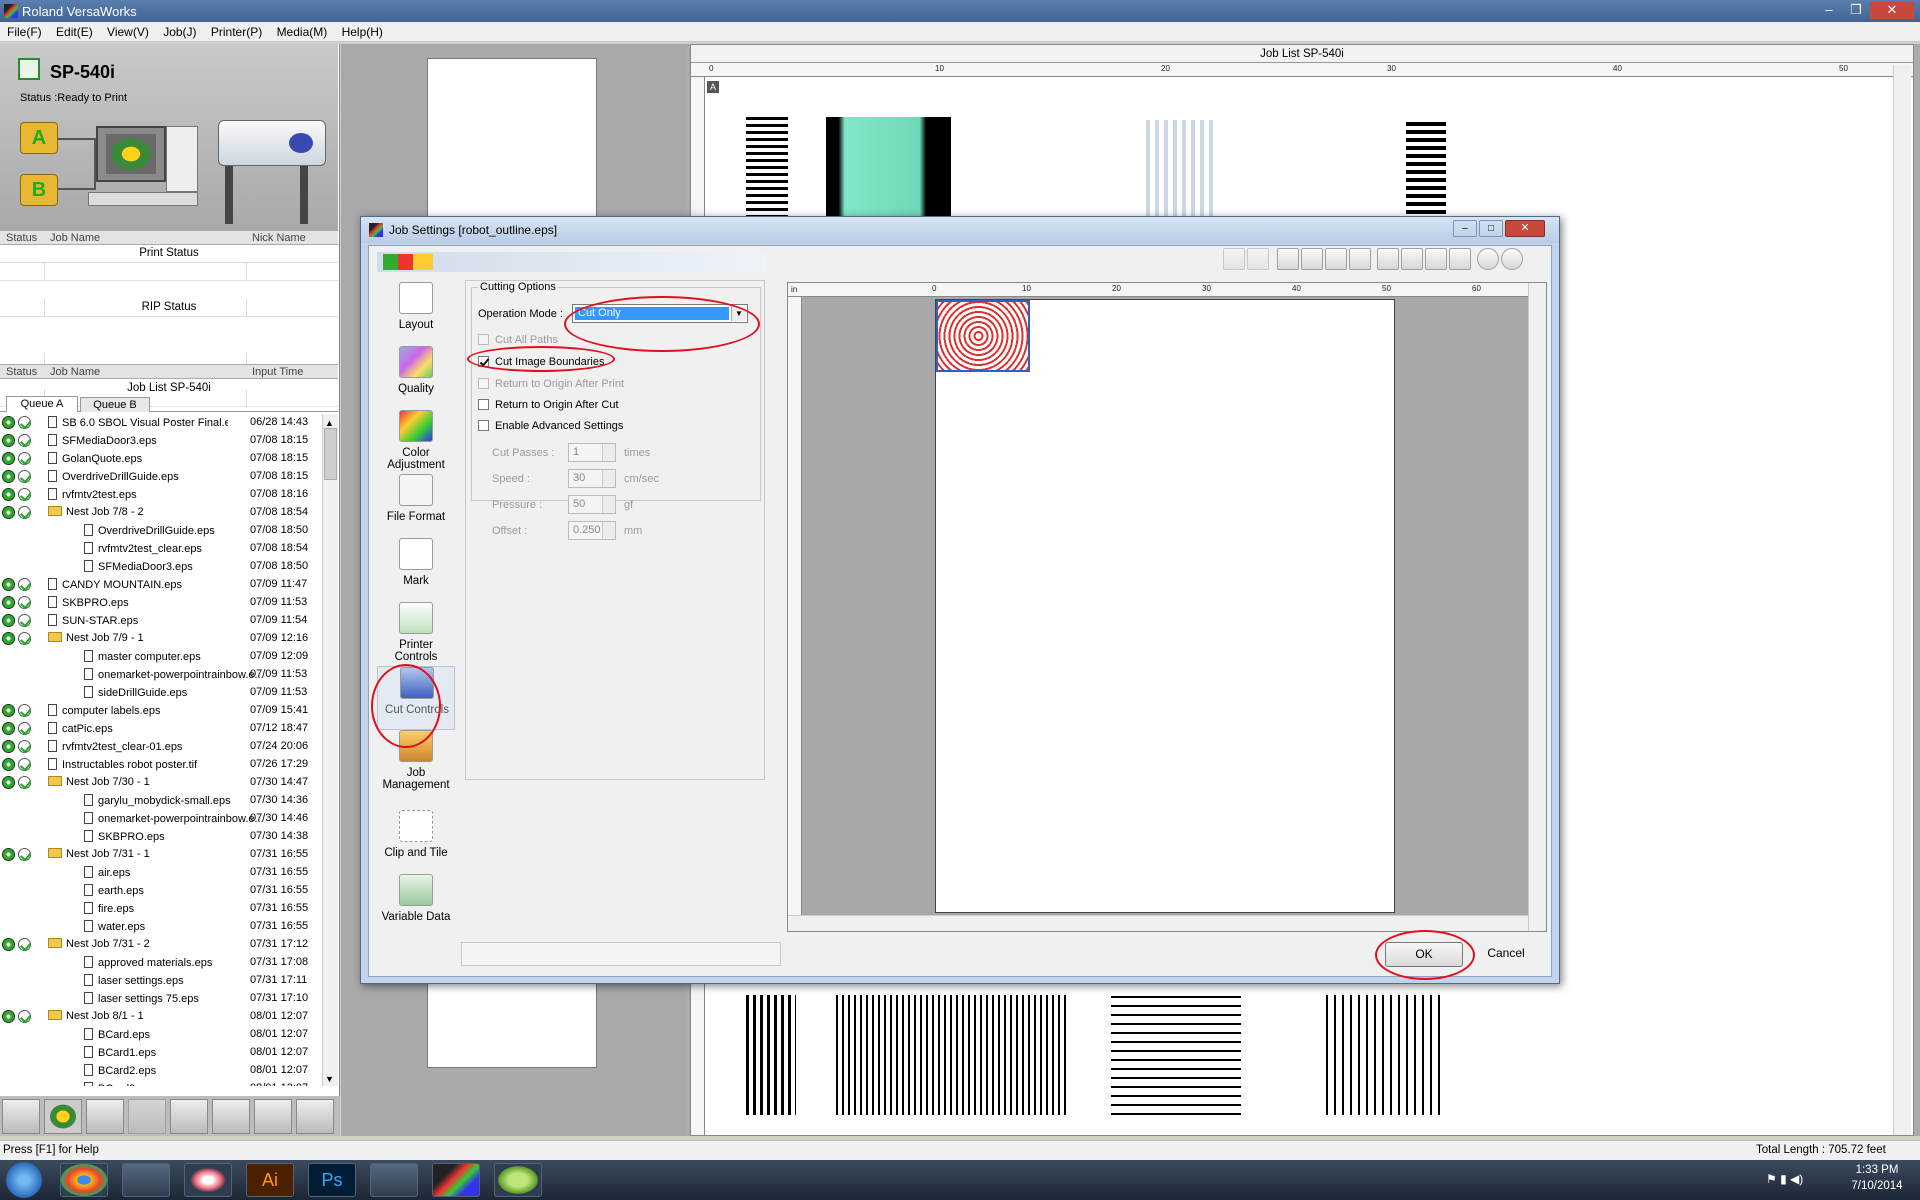 The width and height of the screenshot is (1920, 1200). I want to click on tab-queue-a: Queue A, so click(42, 404).